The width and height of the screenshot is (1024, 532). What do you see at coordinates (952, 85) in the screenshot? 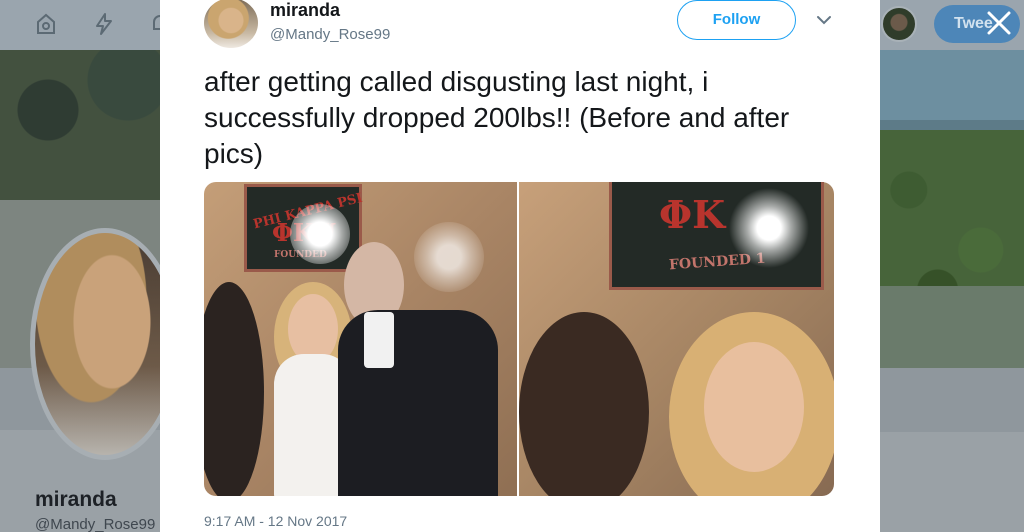
I see `sky-decoration` at bounding box center [952, 85].